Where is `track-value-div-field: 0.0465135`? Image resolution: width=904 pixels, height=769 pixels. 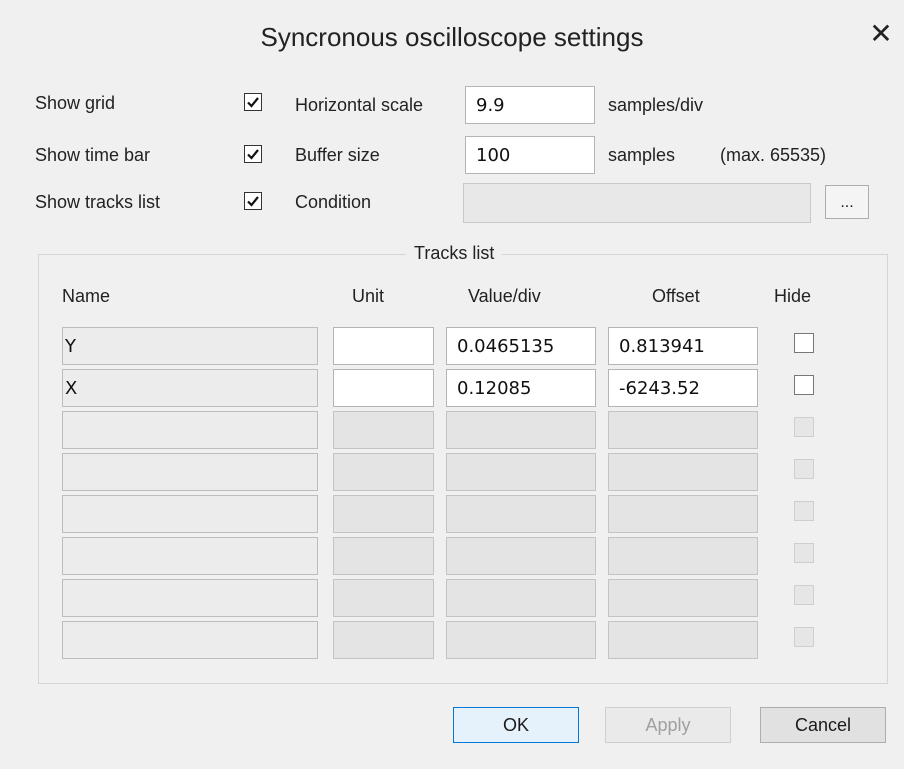 track-value-div-field: 0.0465135 is located at coordinates (521, 346).